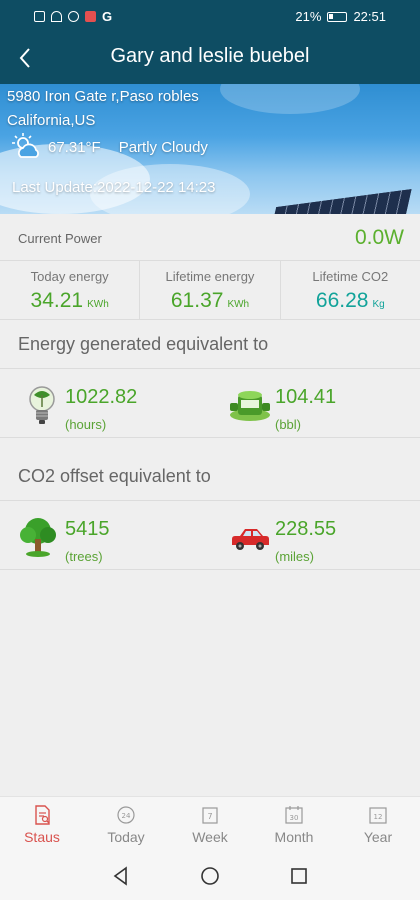  I want to click on temperature: 67.31°F, so click(74, 147).